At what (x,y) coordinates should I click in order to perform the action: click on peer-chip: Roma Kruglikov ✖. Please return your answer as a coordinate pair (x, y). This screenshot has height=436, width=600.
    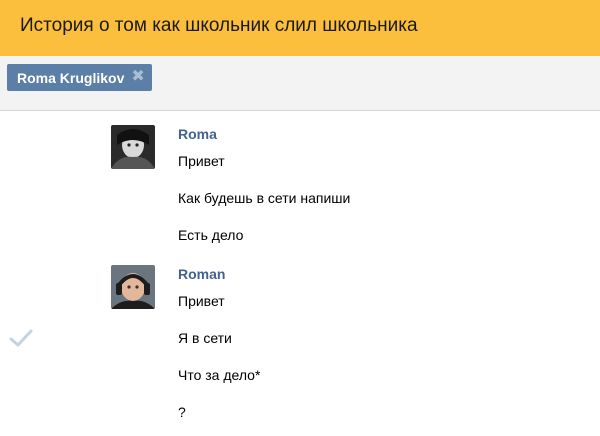
    Looking at the image, I should click on (80, 77).